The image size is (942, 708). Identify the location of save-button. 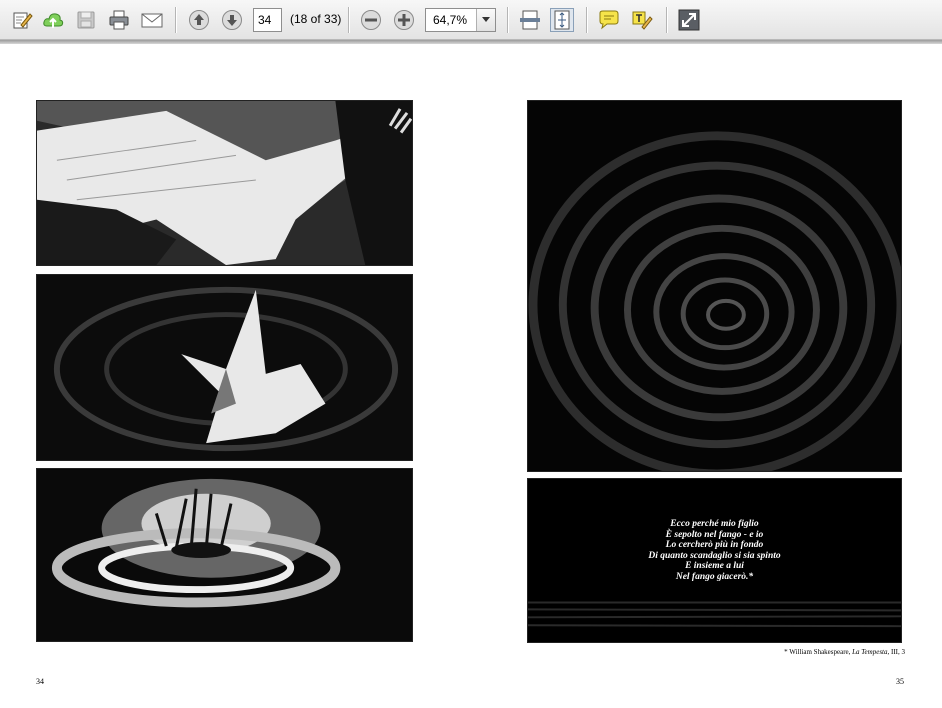
(86, 20).